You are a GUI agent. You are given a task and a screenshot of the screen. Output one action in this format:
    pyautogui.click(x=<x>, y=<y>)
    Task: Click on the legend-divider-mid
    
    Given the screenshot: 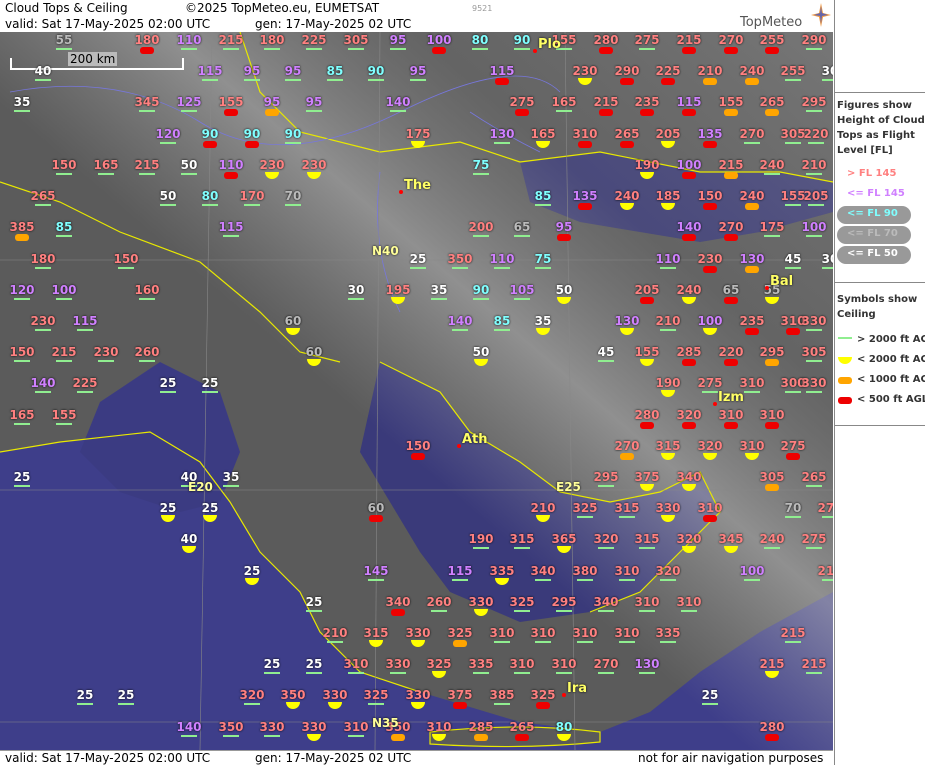 What is the action you would take?
    pyautogui.click(x=880, y=282)
    